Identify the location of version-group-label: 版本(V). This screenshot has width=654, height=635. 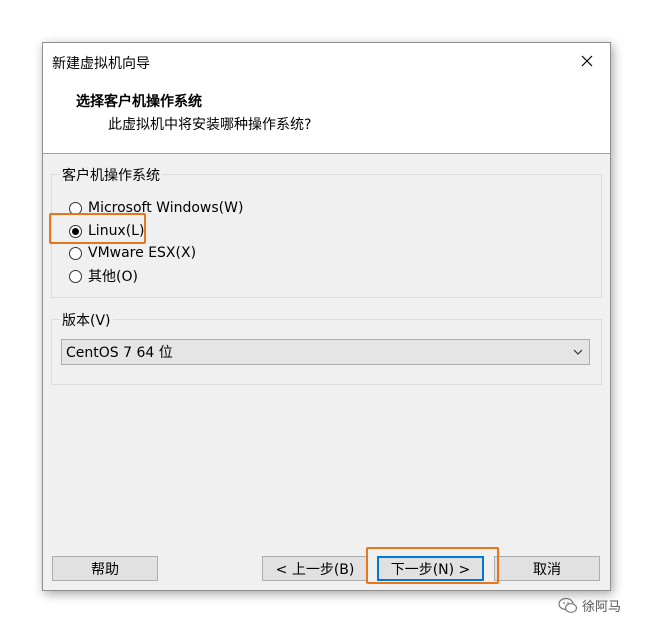
(86, 320).